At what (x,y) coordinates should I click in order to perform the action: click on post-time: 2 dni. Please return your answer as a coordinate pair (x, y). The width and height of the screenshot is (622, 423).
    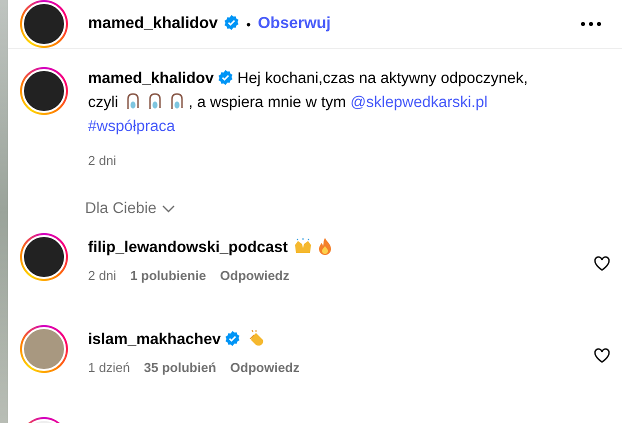
    Looking at the image, I should click on (102, 160).